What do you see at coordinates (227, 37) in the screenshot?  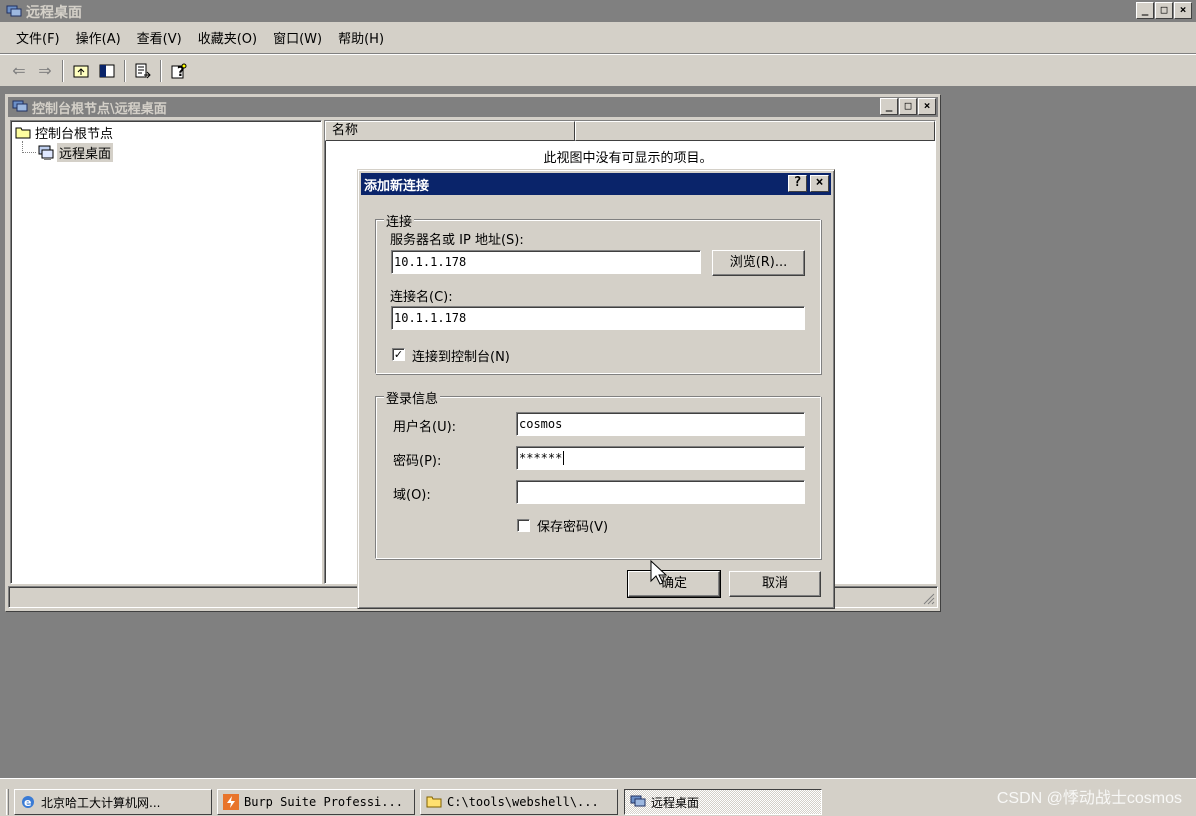 I see `menu-favorites: 收藏夹(O)` at bounding box center [227, 37].